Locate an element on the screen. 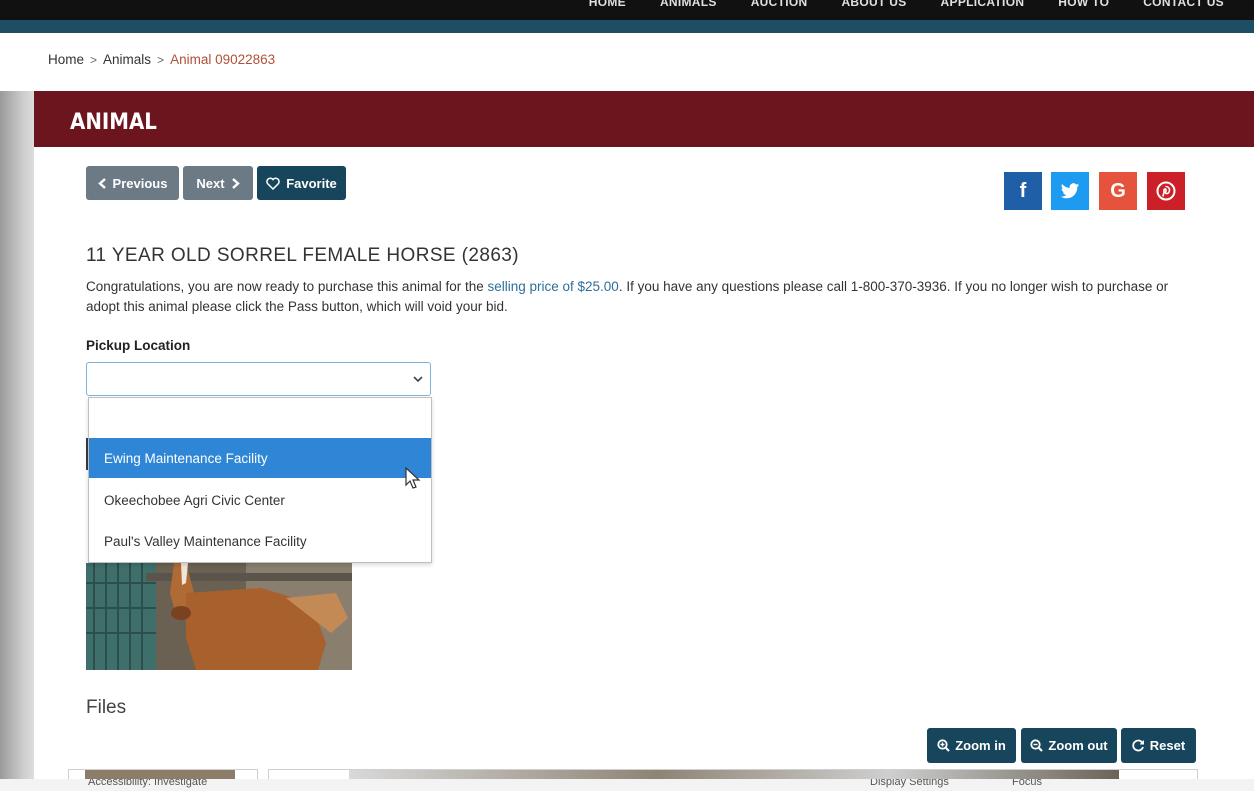 This screenshot has width=1254, height=791. nav-animals: ANIMALS is located at coordinates (688, 4).